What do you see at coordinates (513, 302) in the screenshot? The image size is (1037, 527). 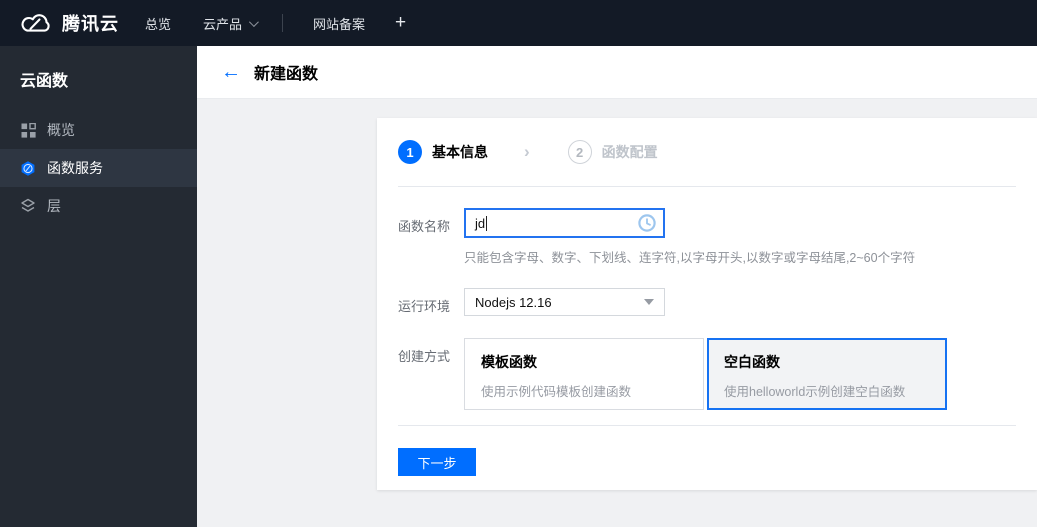 I see `runtime-selected-value: Nodejs 12.16` at bounding box center [513, 302].